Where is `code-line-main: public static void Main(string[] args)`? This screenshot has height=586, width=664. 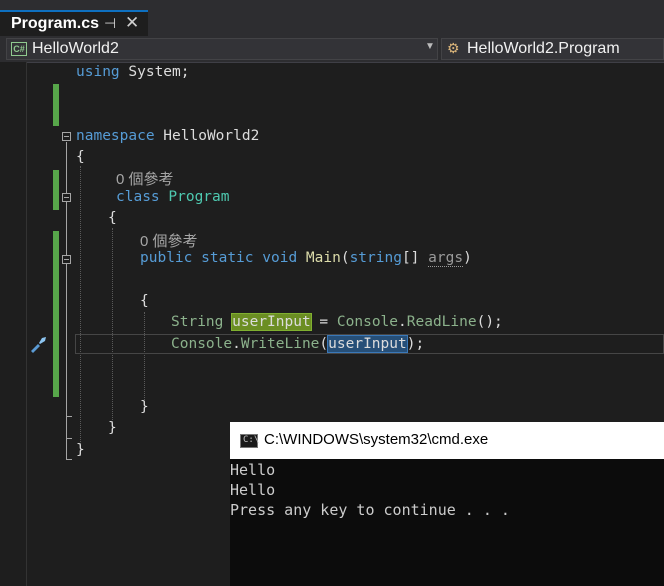
code-line-main: public static void Main(string[] args) is located at coordinates (306, 258).